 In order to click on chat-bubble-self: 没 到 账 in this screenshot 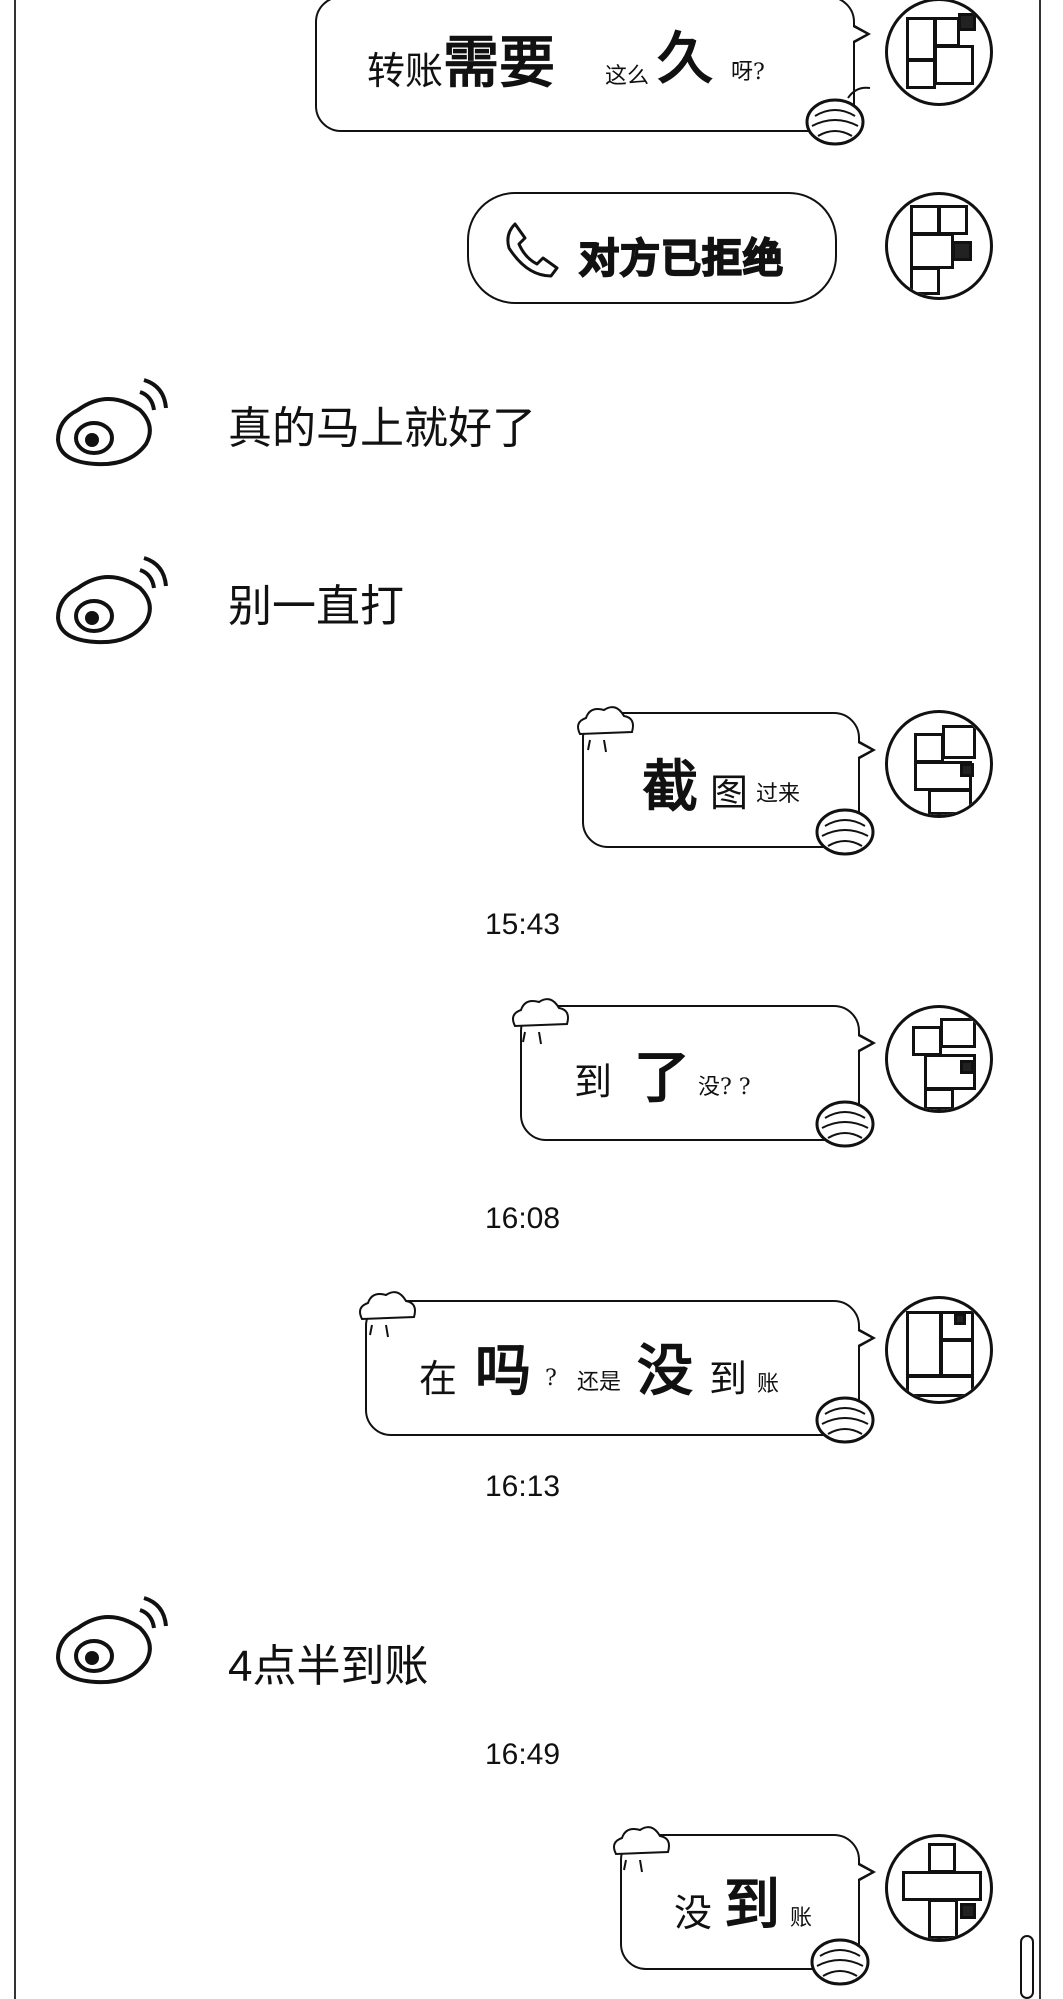, I will do `click(748, 1902)`.